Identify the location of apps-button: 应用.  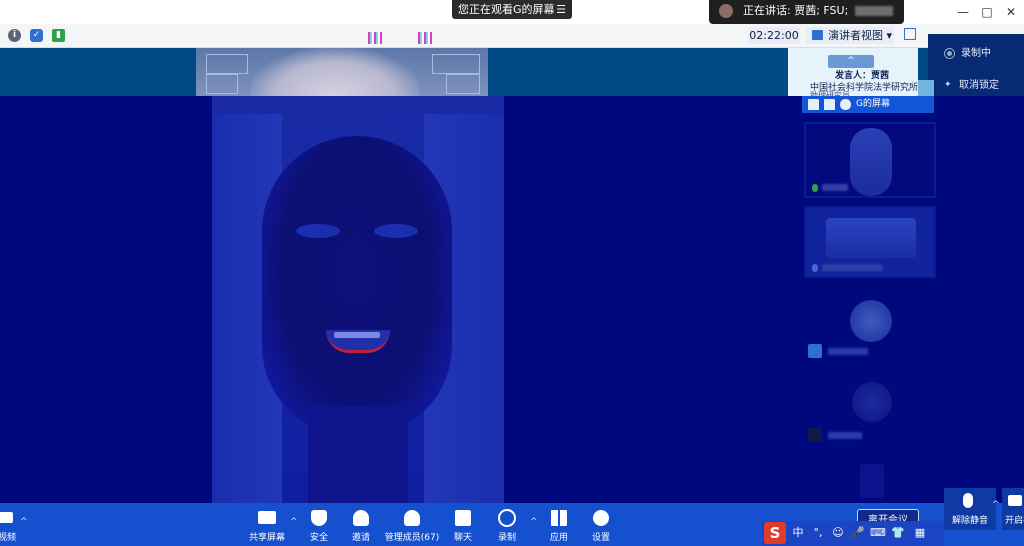
(559, 524).